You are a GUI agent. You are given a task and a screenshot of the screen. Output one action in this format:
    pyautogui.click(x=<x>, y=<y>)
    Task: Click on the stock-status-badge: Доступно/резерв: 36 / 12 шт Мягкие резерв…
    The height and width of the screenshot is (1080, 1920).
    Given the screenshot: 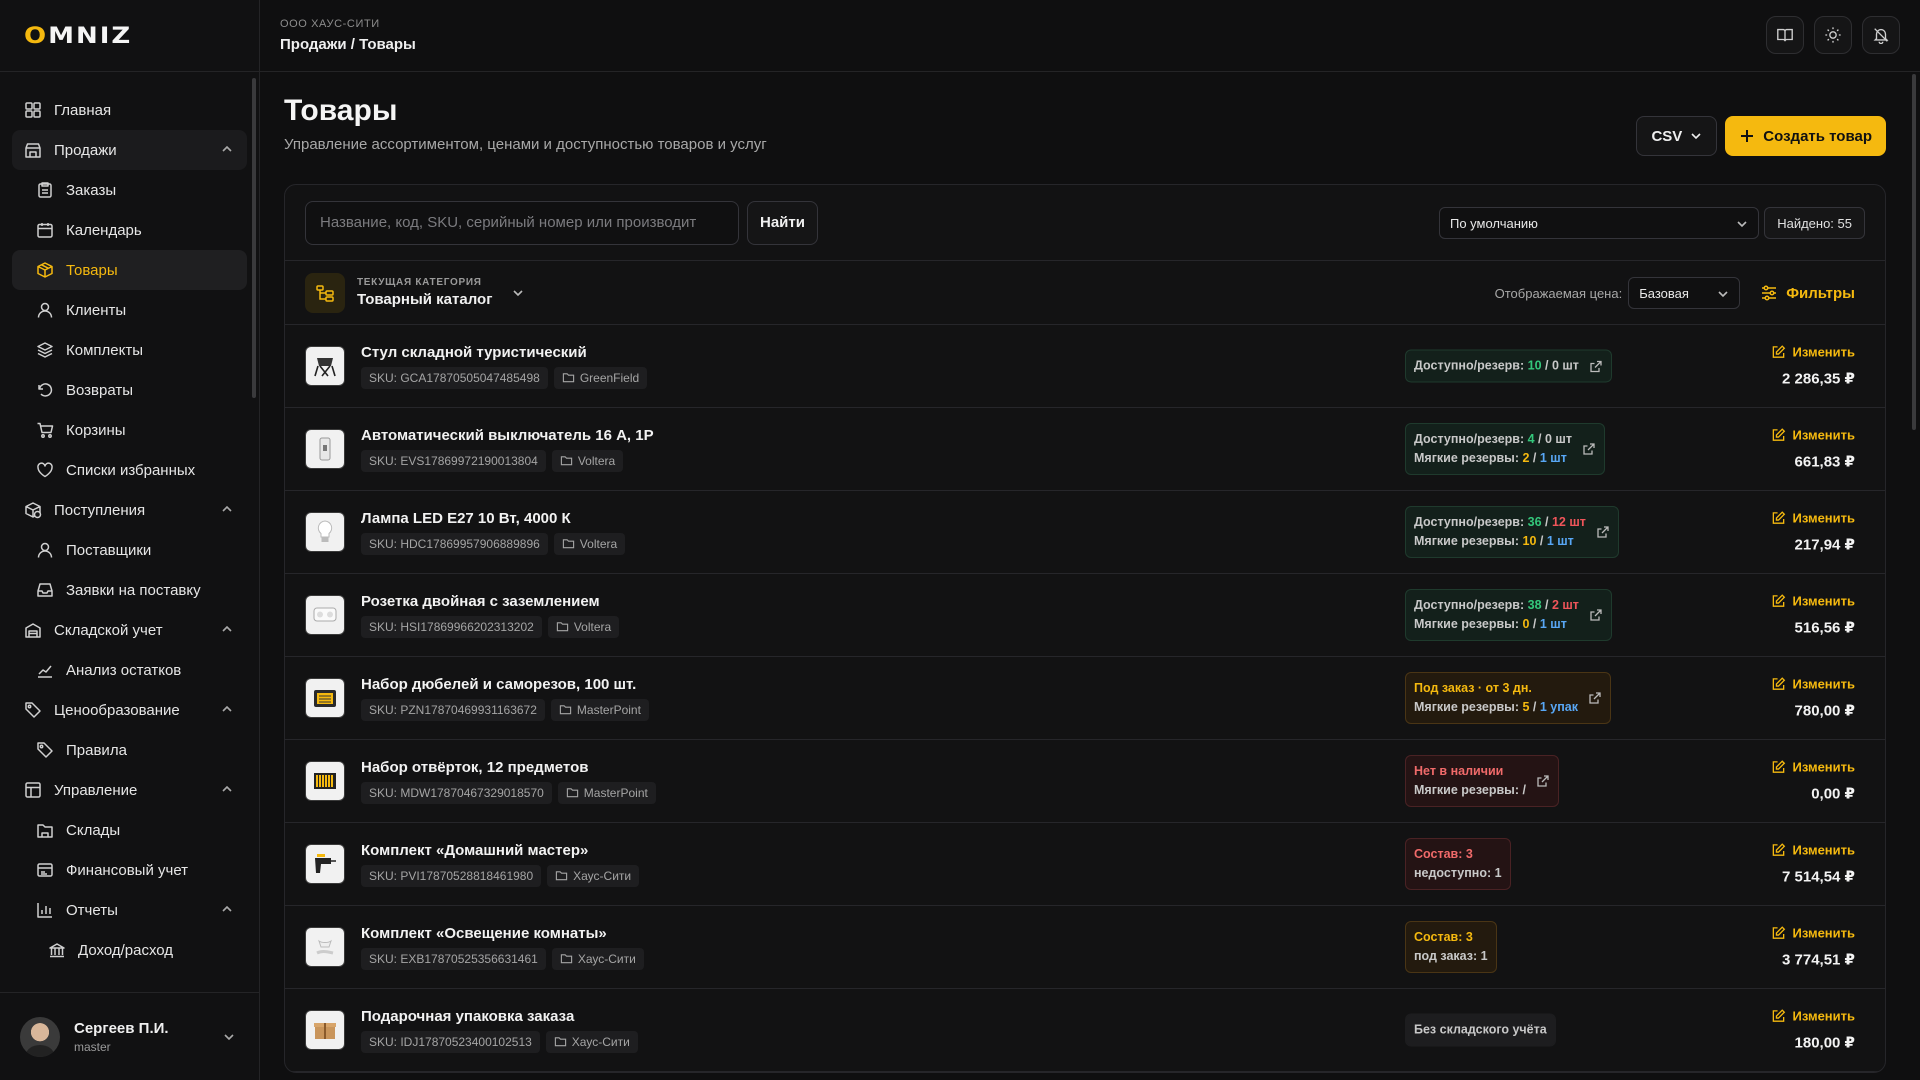 What is the action you would take?
    pyautogui.click(x=1512, y=532)
    